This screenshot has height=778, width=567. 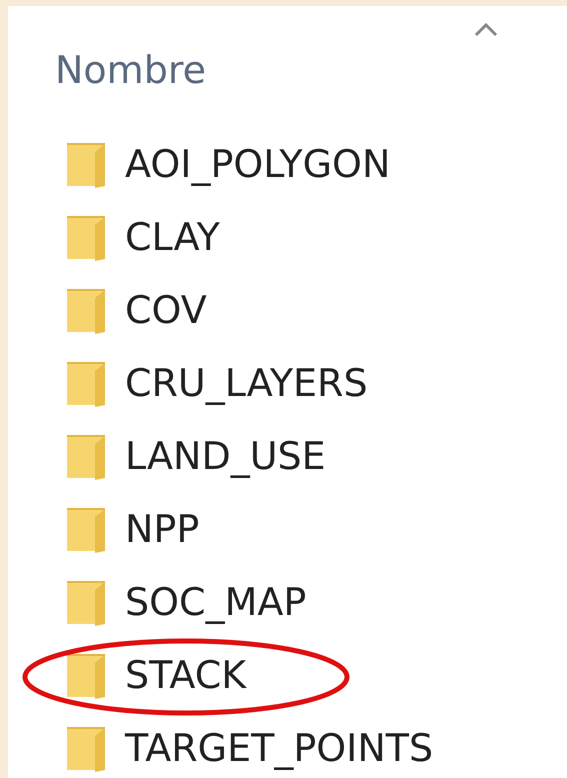 What do you see at coordinates (162, 529) in the screenshot?
I see `folder-name: NPP` at bounding box center [162, 529].